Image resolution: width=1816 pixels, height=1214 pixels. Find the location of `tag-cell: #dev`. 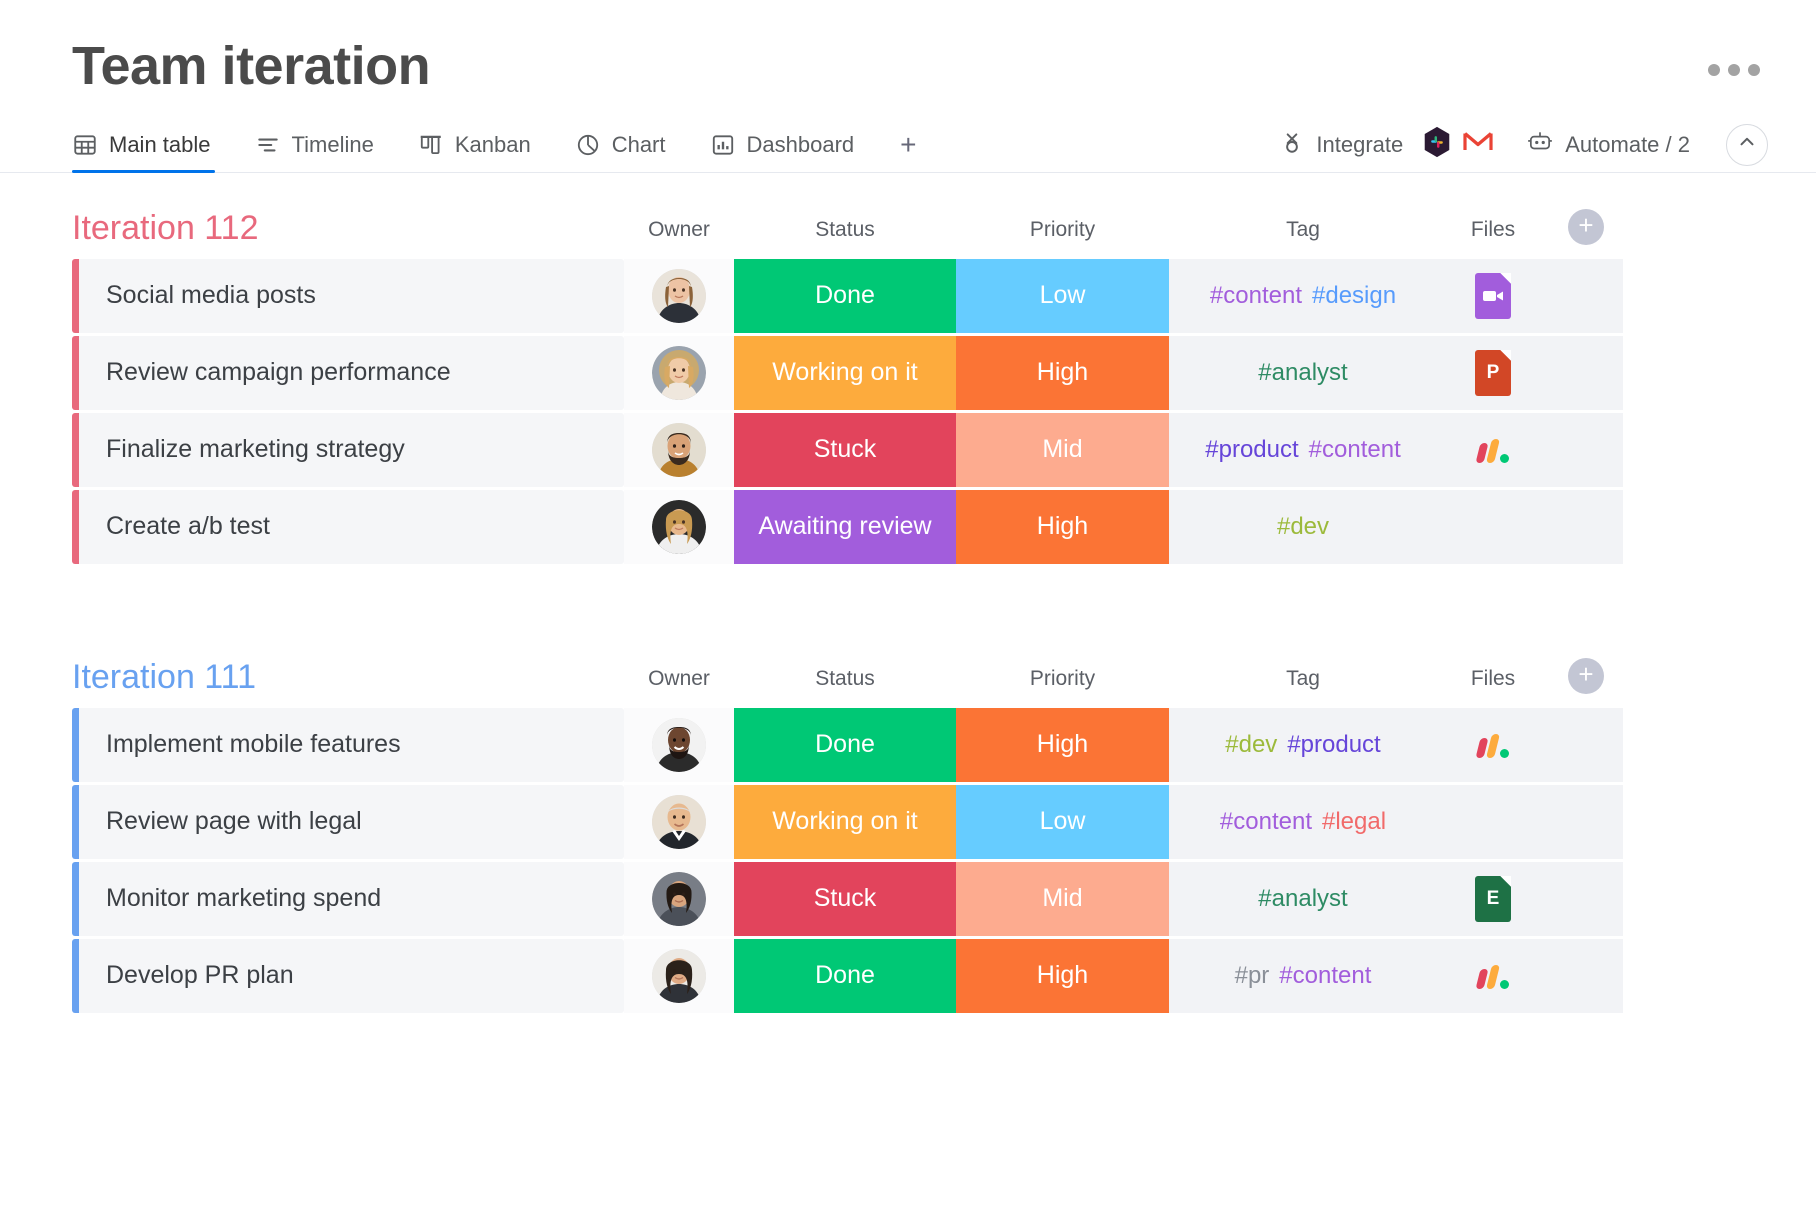

tag-cell: #dev is located at coordinates (1303, 526).